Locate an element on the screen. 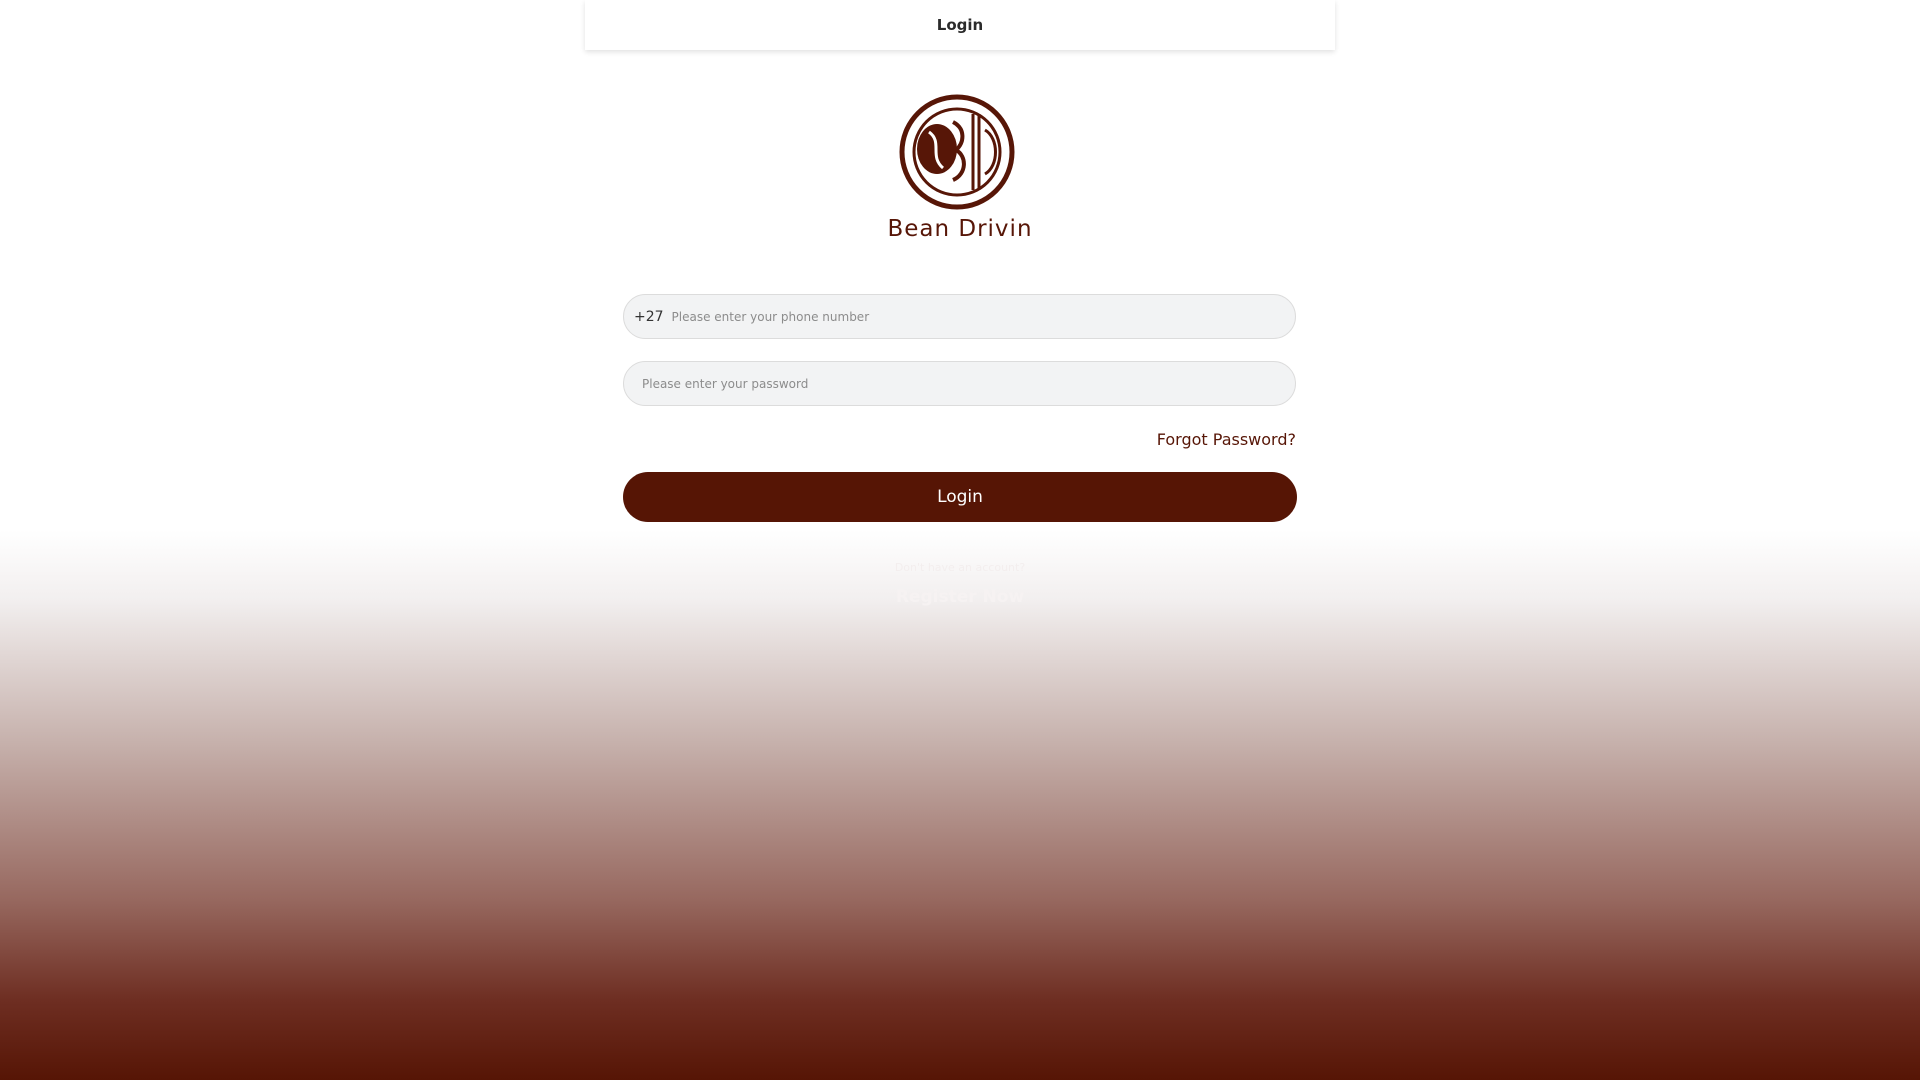 The image size is (1920, 1080). phone-field: +27 is located at coordinates (959, 316).